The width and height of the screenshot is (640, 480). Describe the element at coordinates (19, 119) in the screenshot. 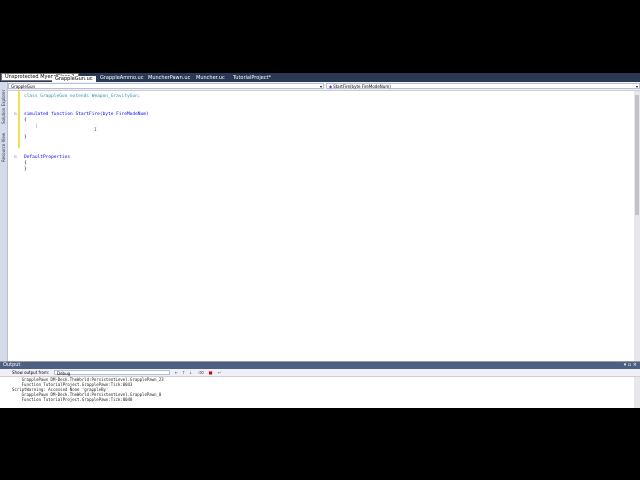

I see `changed-lines-marker` at that location.